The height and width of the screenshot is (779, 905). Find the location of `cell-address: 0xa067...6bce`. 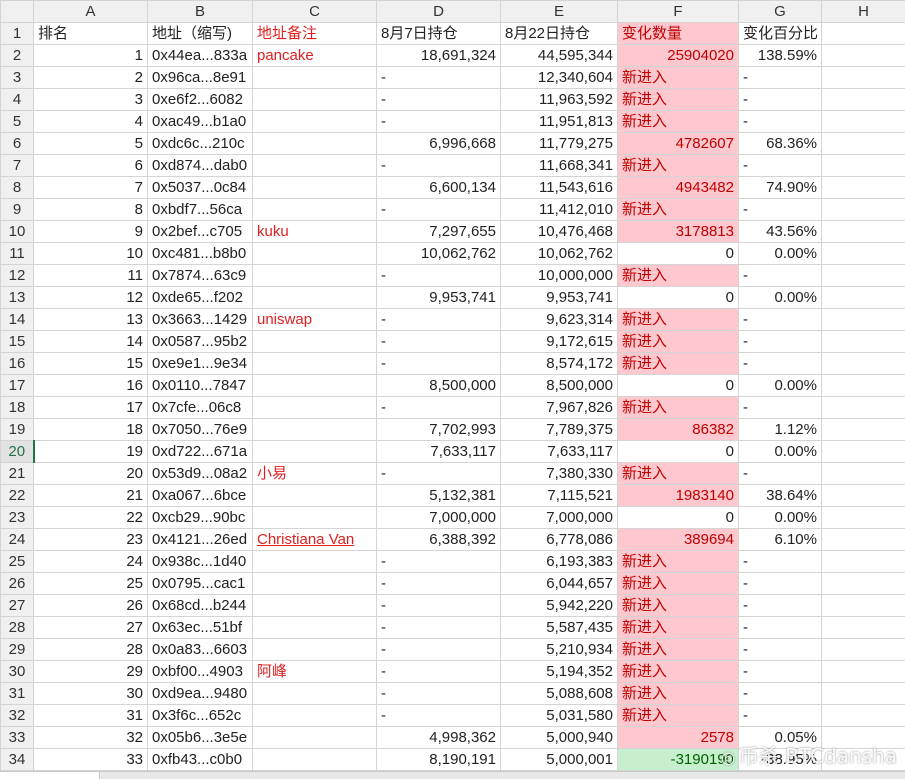

cell-address: 0xa067...6bce is located at coordinates (200, 495).